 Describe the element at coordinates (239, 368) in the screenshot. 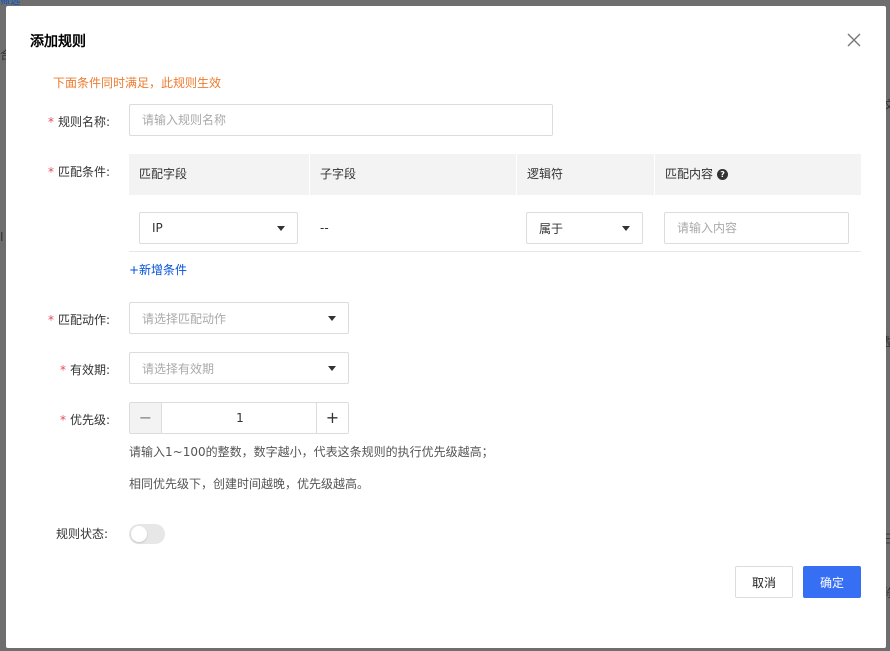

I see `validity-select: 请选择有效期` at that location.